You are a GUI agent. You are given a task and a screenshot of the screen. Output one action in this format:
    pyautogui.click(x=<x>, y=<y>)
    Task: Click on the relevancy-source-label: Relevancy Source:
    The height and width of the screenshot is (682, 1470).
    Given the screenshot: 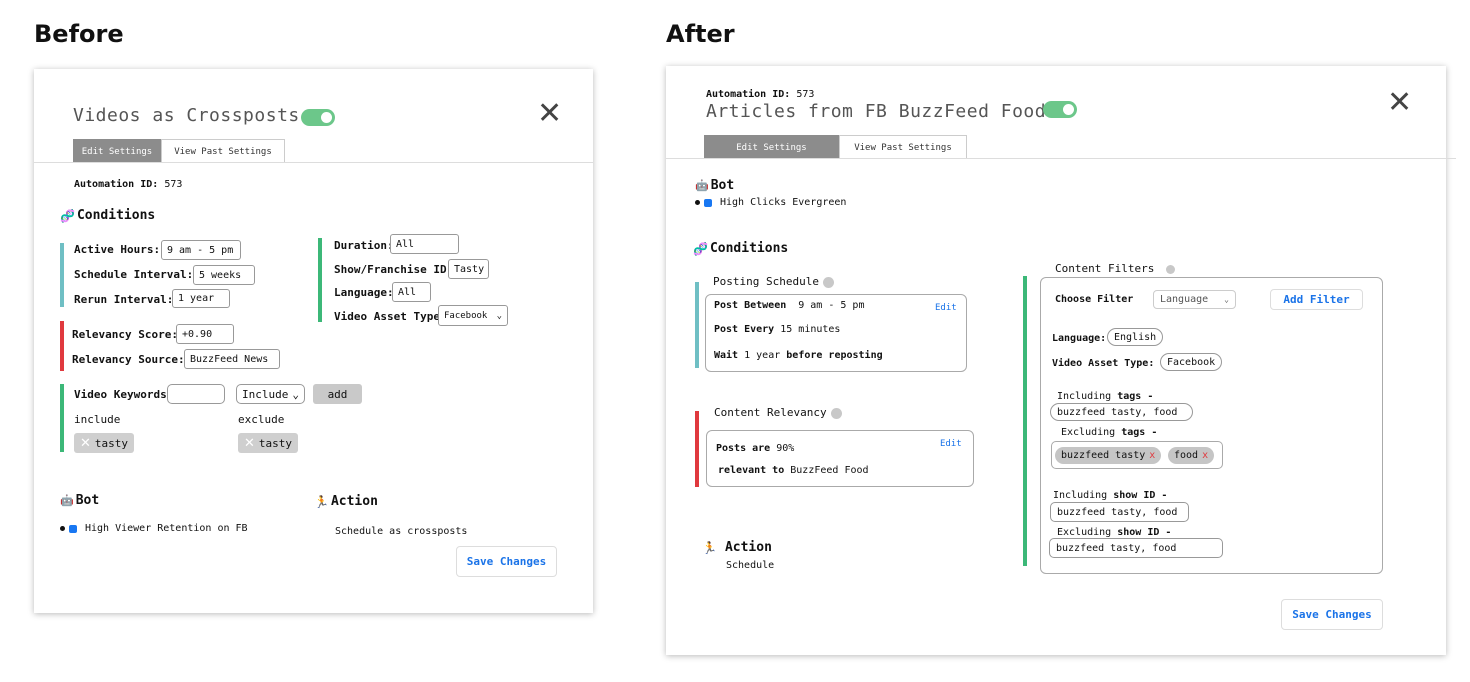 What is the action you would take?
    pyautogui.click(x=128, y=359)
    